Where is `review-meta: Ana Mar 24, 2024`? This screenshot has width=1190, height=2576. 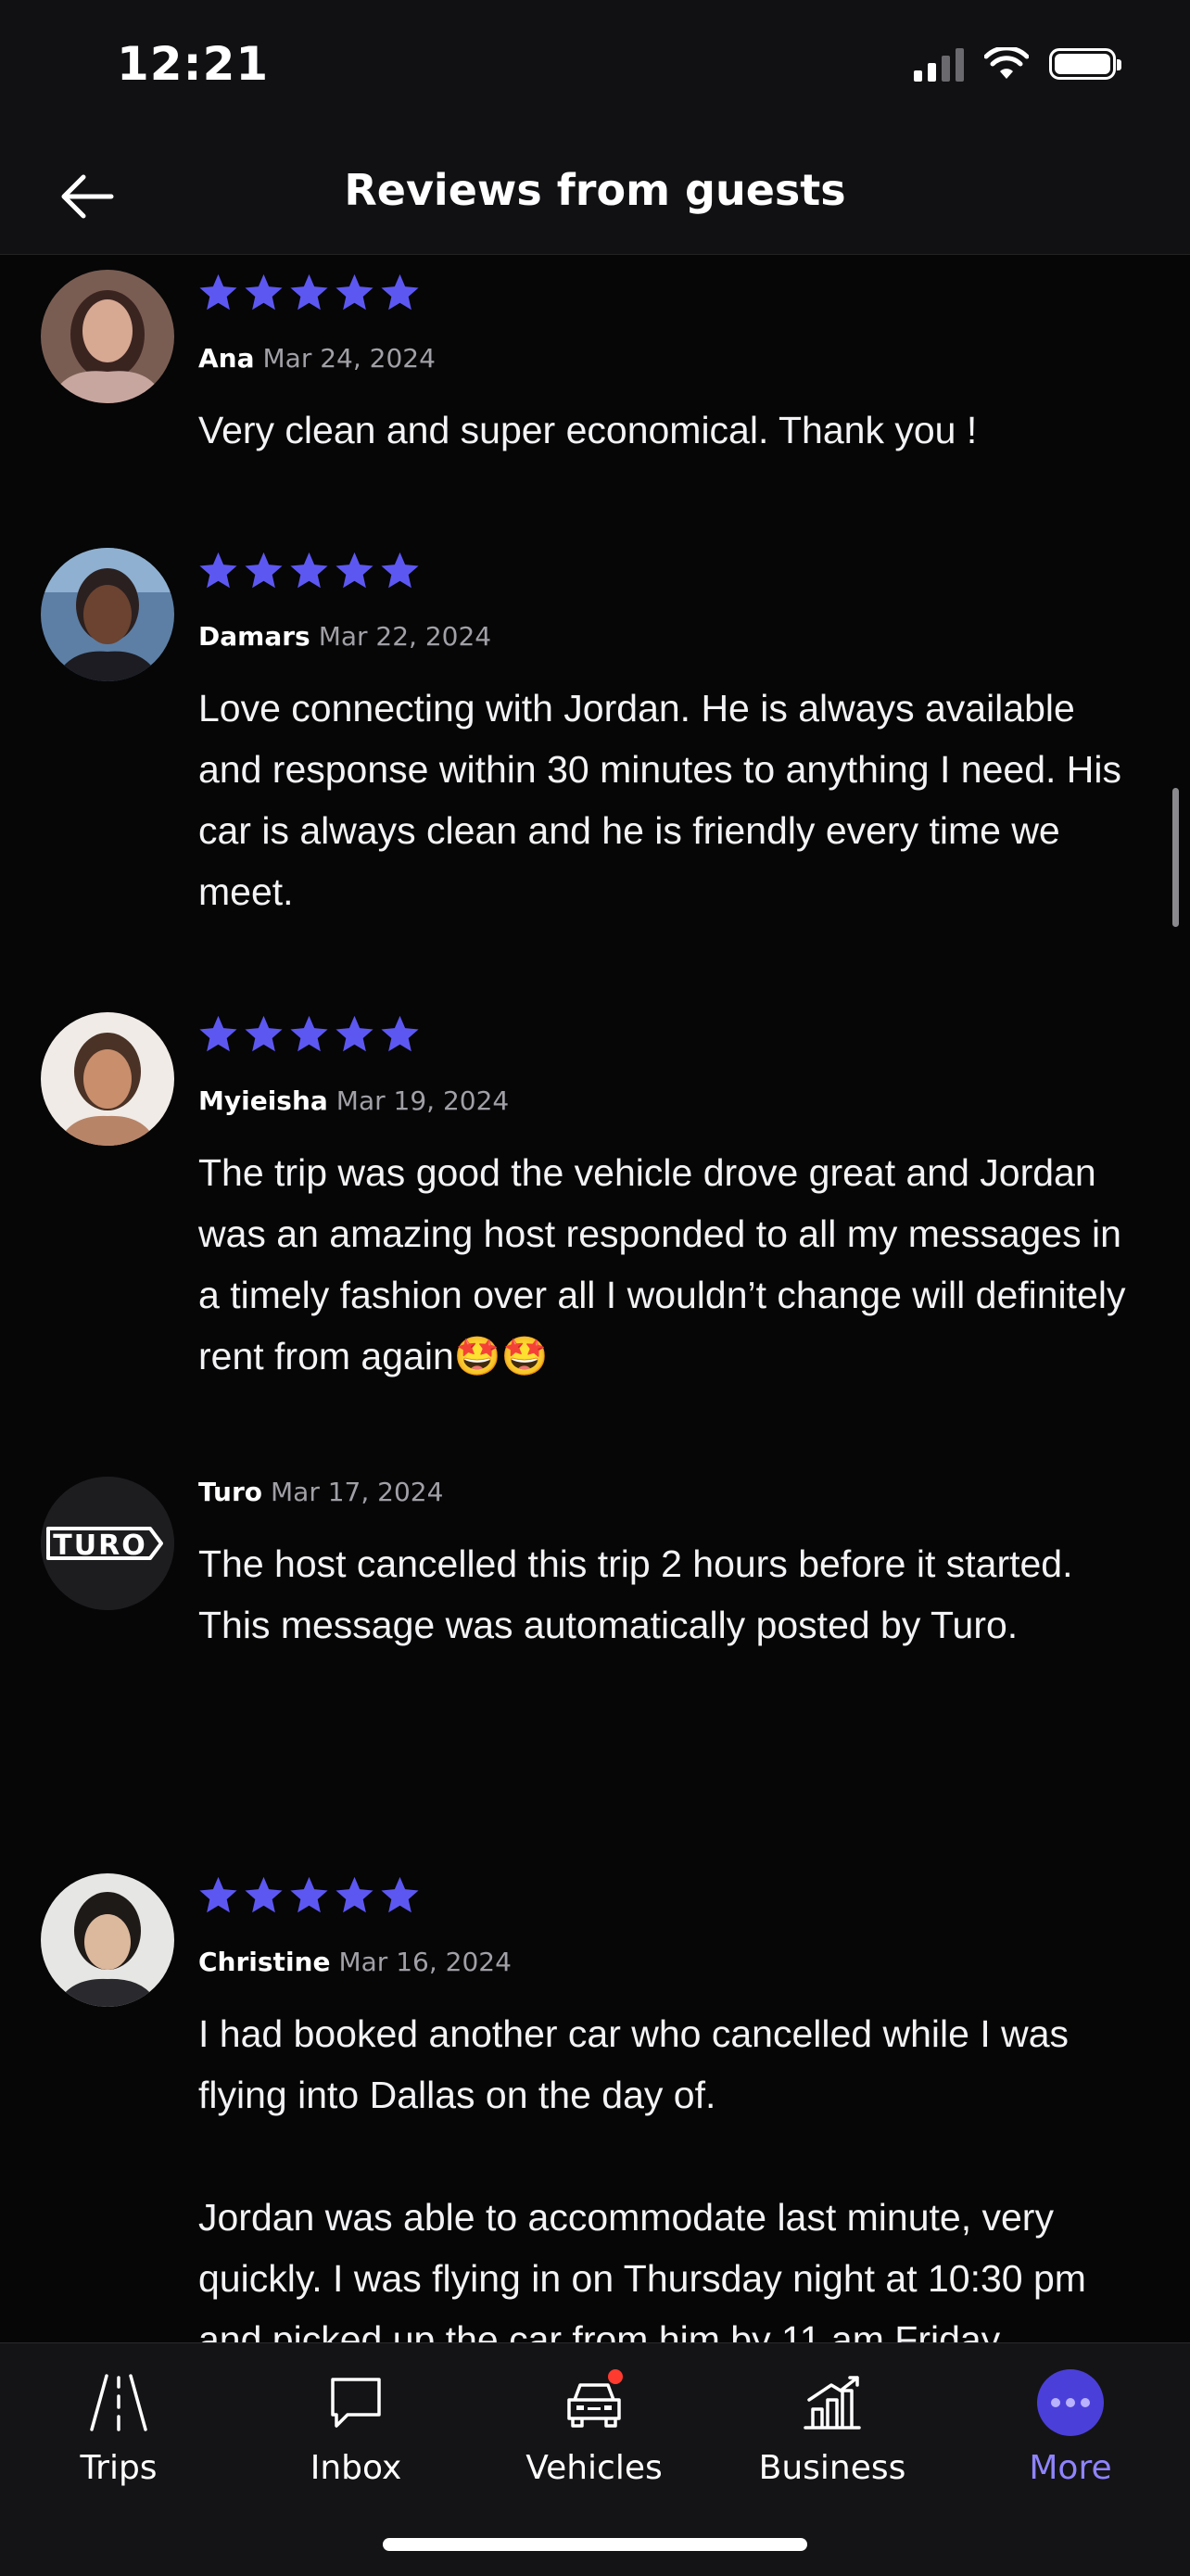
review-meta: Ana Mar 24, 2024 is located at coordinates (317, 359).